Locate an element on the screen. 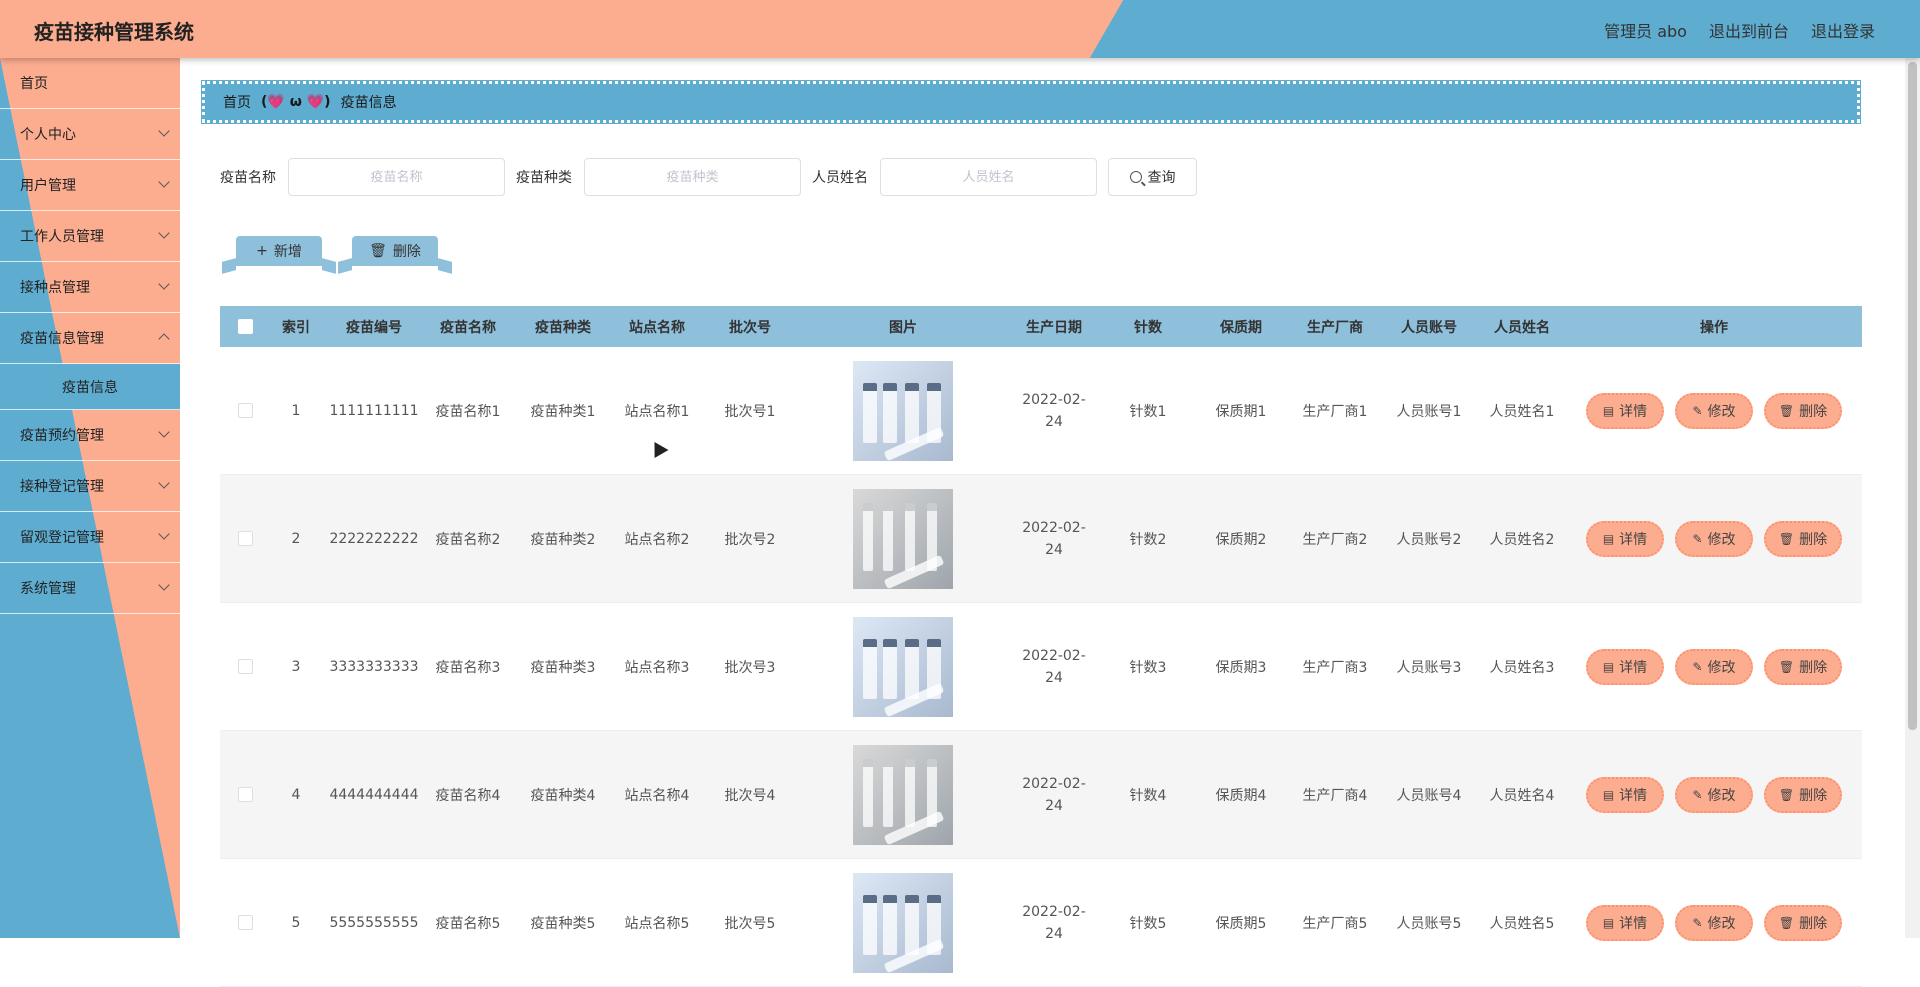 This screenshot has height=987, width=1920. cell-ops: ▤ 详情 ✎ 修改 🗑 删除 is located at coordinates (1714, 794).